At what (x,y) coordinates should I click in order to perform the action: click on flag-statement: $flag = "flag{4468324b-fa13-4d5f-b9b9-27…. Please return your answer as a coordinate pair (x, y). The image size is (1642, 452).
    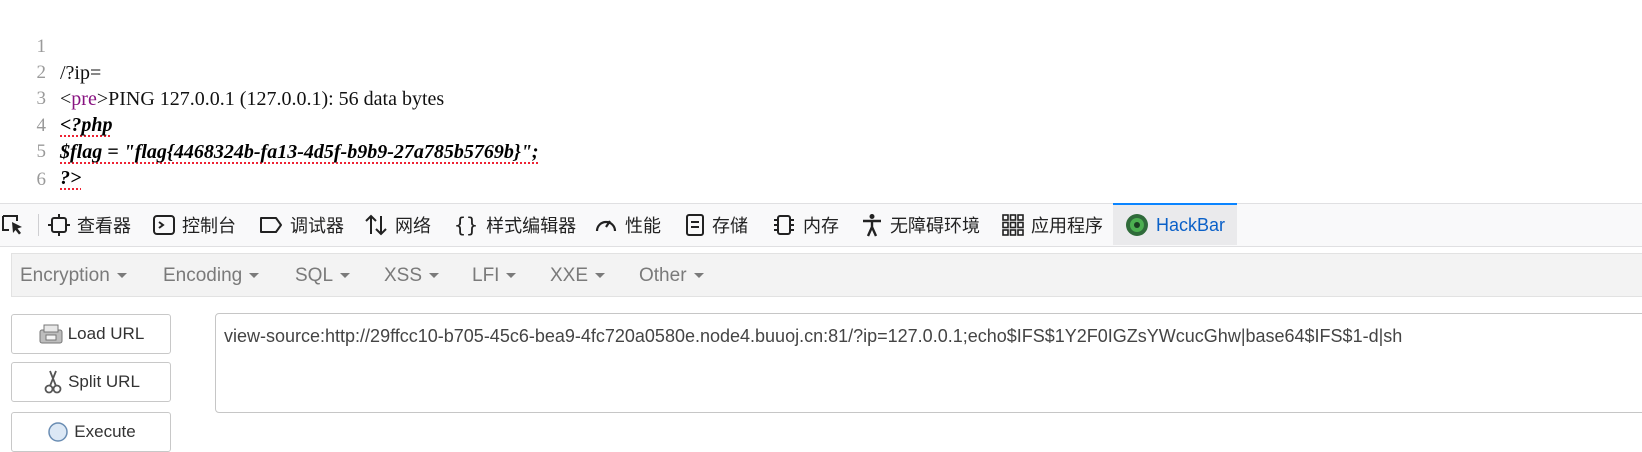
    Looking at the image, I should click on (299, 152).